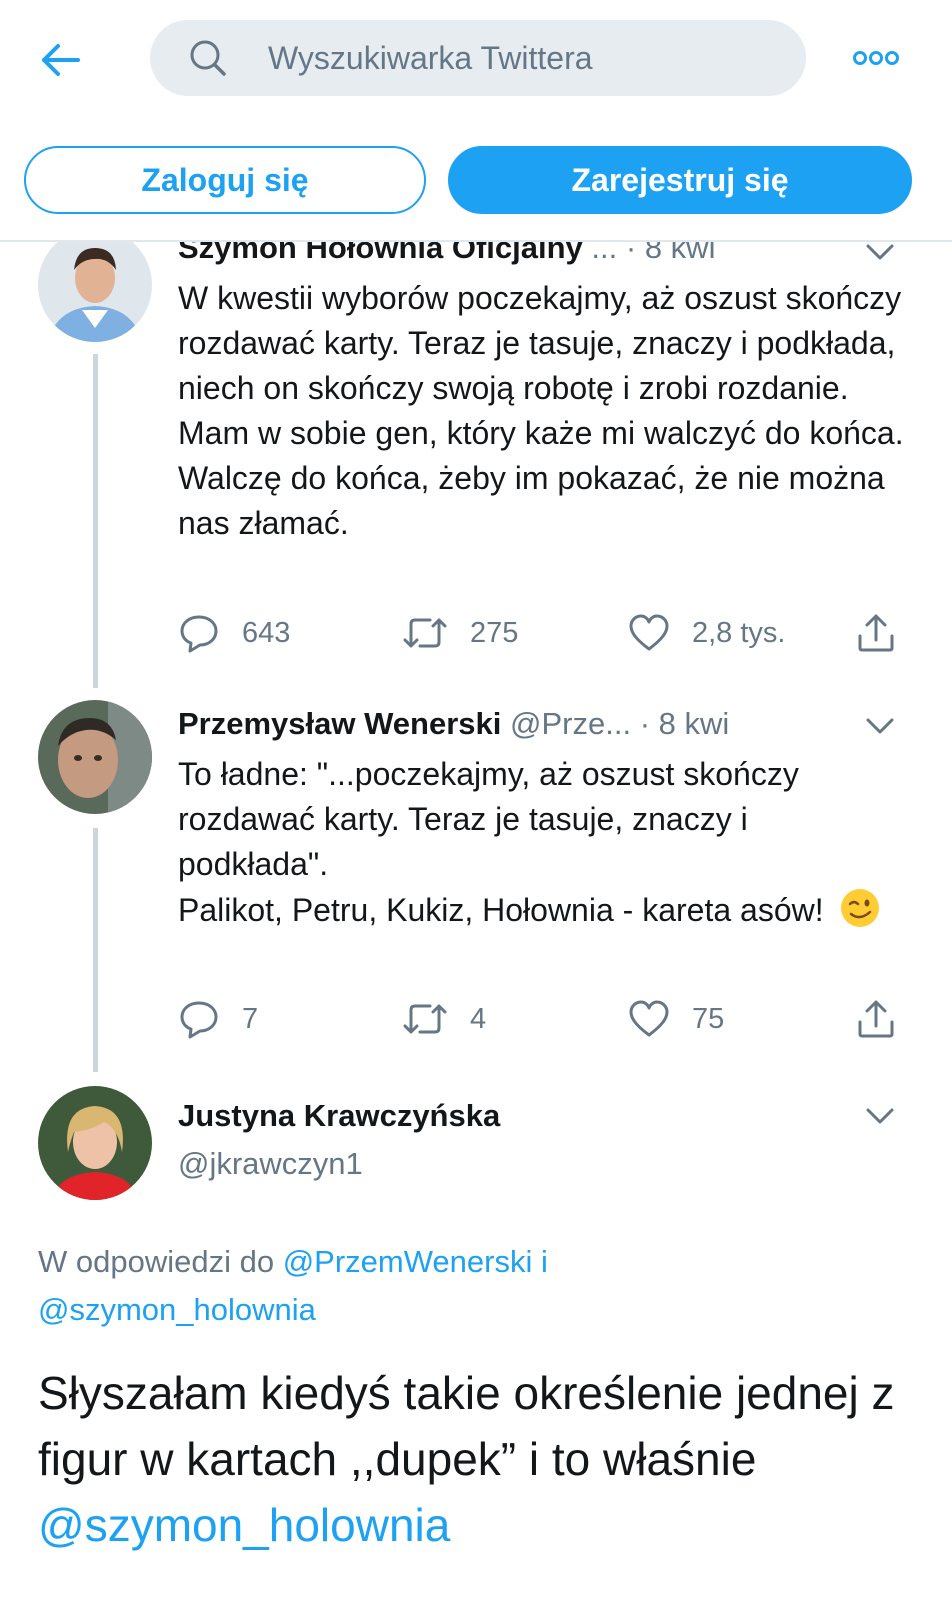  Describe the element at coordinates (234, 633) in the screenshot. I see `reply-button: 643` at that location.